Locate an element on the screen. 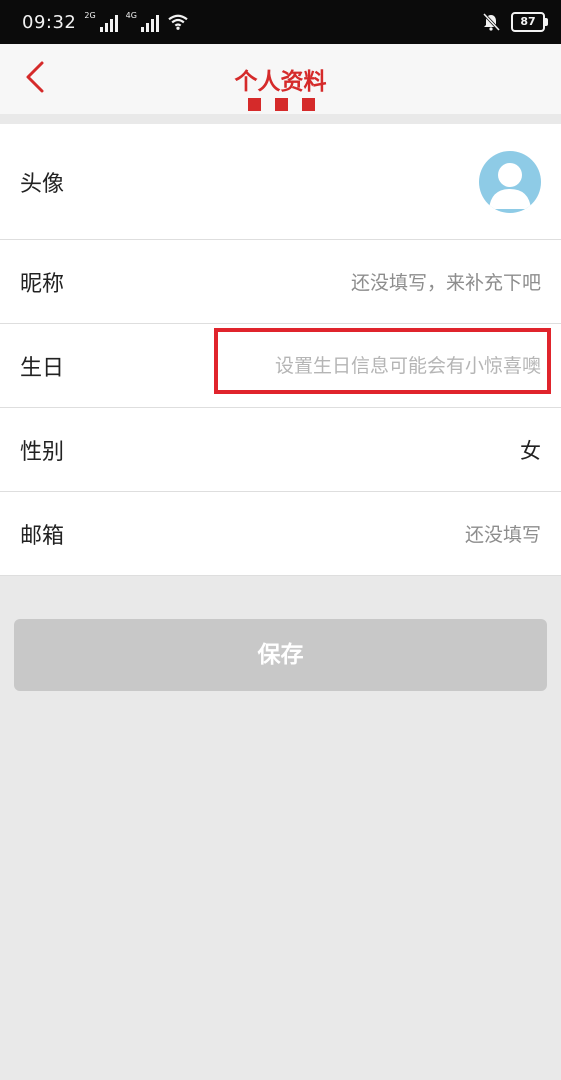 Image resolution: width=561 pixels, height=1080 pixels. gender-value: 女 is located at coordinates (530, 450).